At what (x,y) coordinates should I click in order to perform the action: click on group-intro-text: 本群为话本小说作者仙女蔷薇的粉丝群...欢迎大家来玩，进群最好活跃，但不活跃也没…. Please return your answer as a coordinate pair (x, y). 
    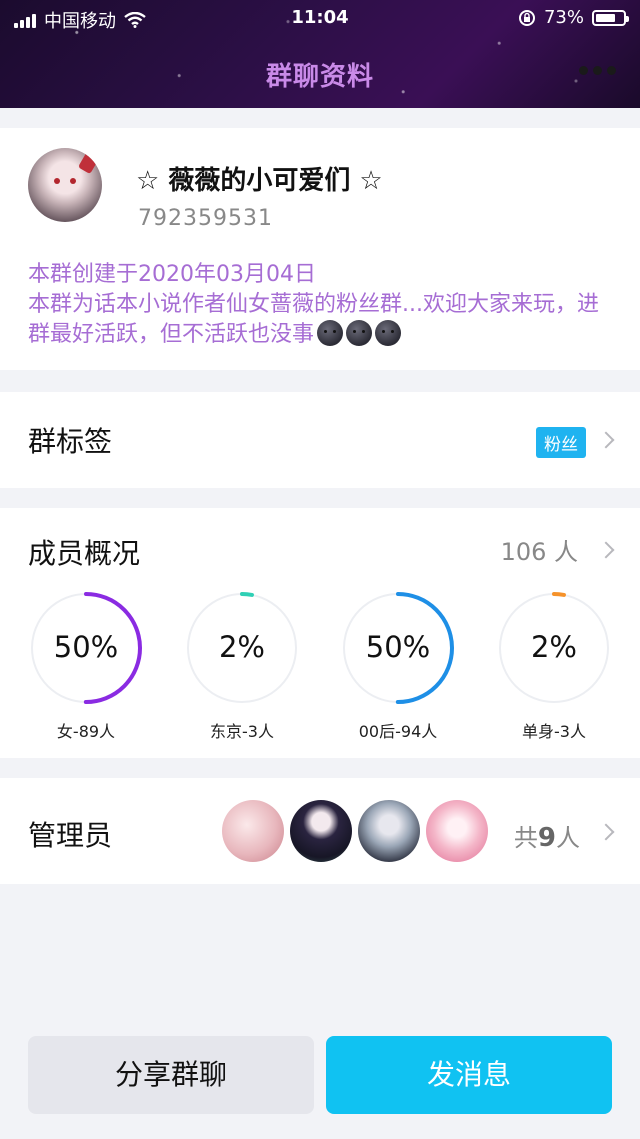
    Looking at the image, I should click on (313, 319).